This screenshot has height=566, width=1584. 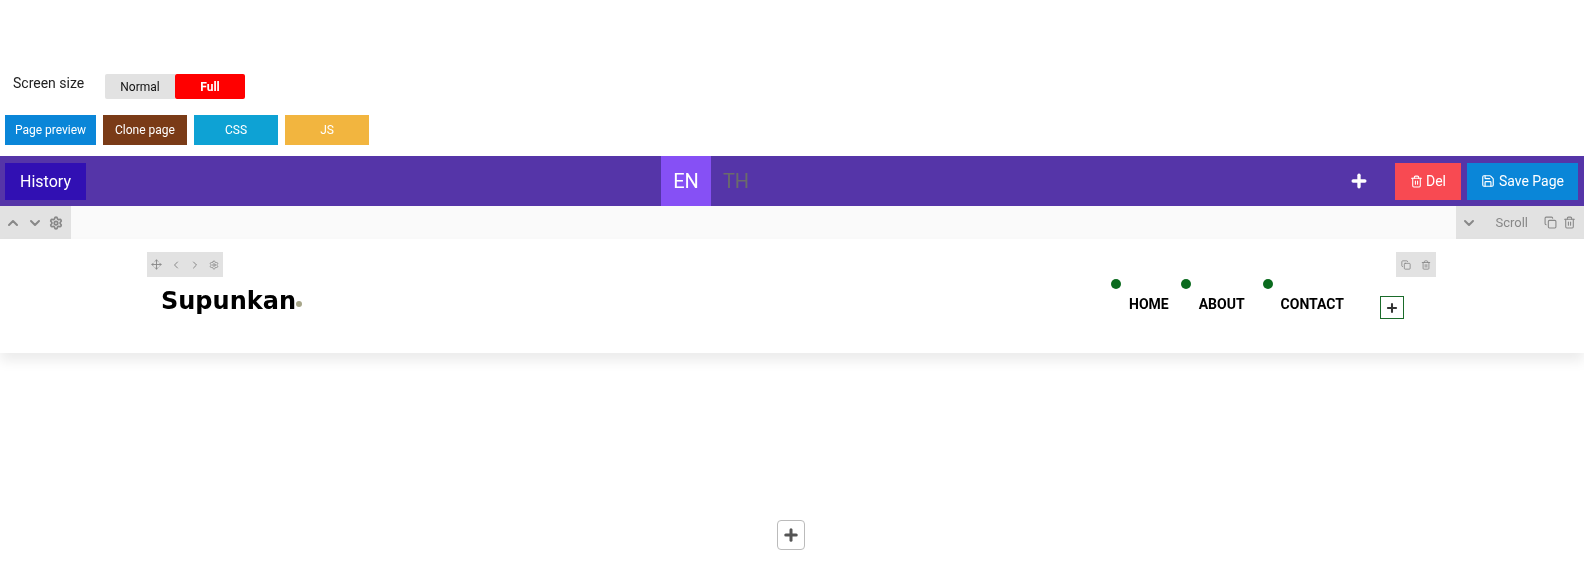 I want to click on scroll-label: Scroll, so click(x=1511, y=222).